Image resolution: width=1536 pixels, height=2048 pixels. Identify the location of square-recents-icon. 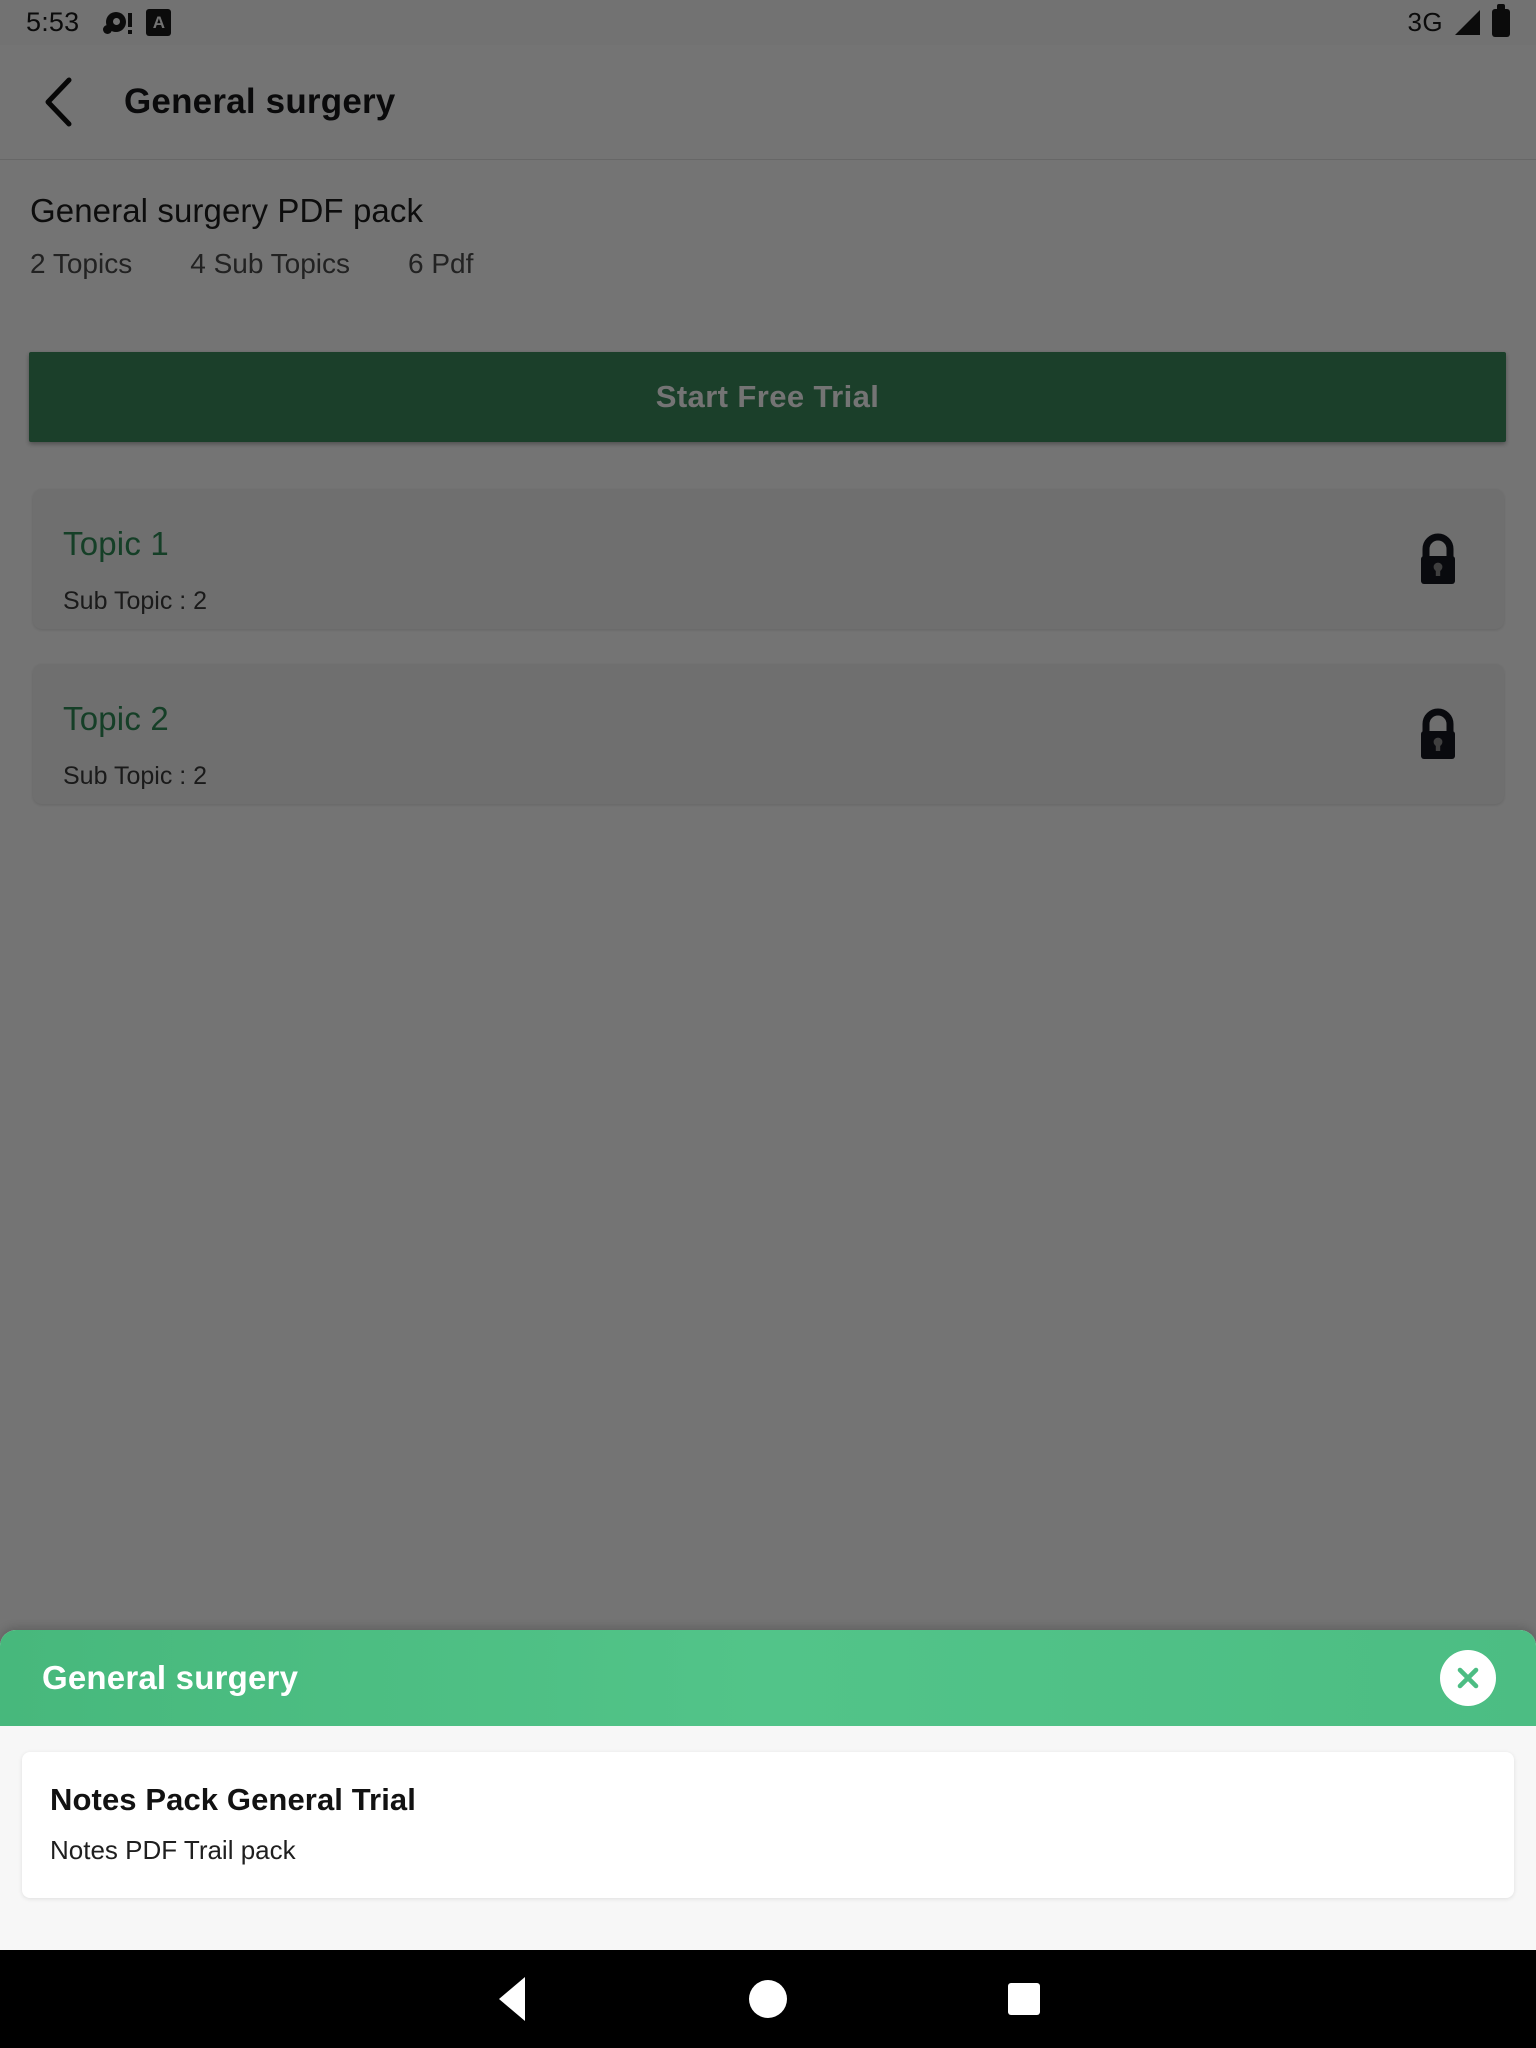
(1024, 1999).